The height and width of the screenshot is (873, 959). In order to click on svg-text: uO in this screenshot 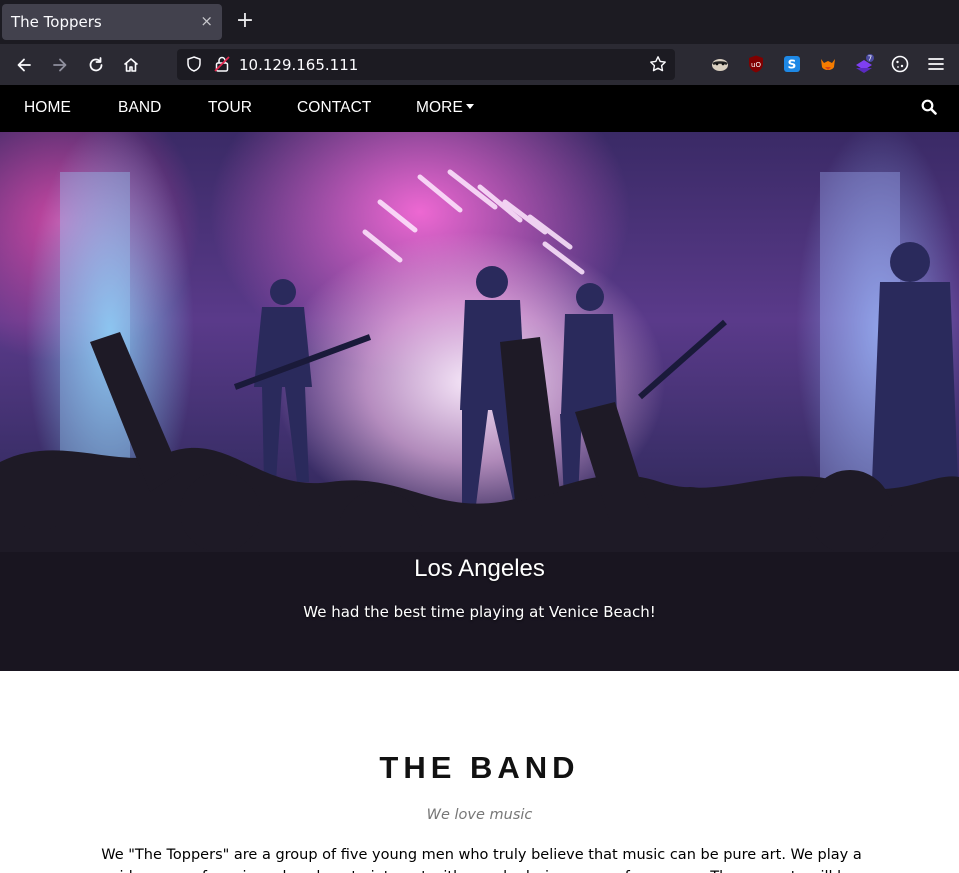, I will do `click(756, 65)`.